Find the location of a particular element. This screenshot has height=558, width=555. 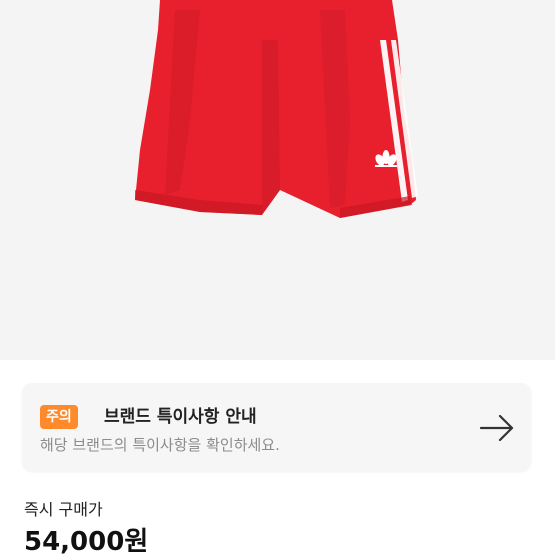

notice-description: 해당 브랜드의 특이사항을 확인하세요. is located at coordinates (160, 445).